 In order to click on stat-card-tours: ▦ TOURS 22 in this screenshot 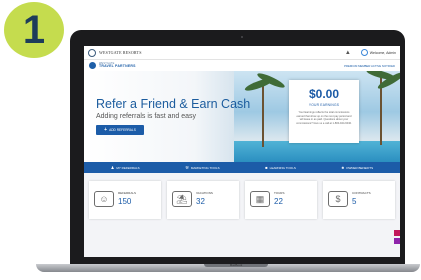, I will do `click(281, 200)`.